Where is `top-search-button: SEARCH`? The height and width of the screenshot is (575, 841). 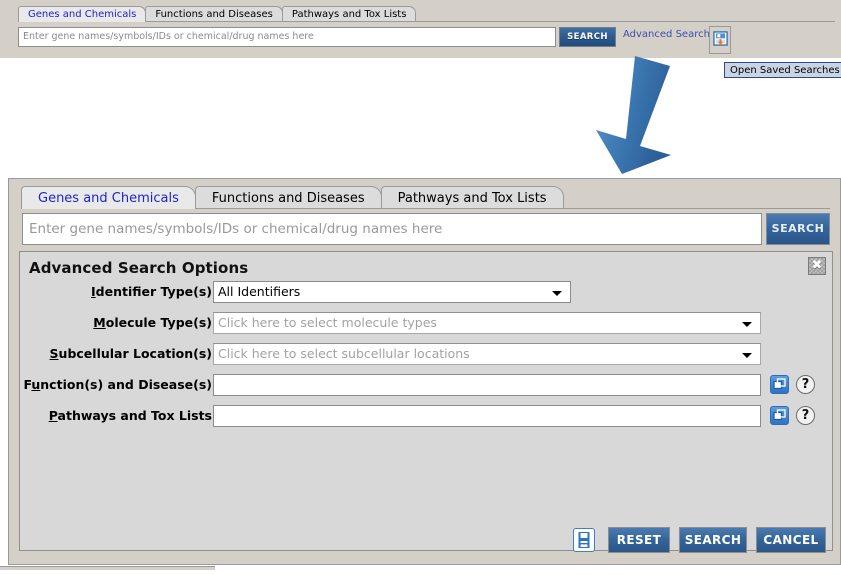
top-search-button: SEARCH is located at coordinates (587, 37).